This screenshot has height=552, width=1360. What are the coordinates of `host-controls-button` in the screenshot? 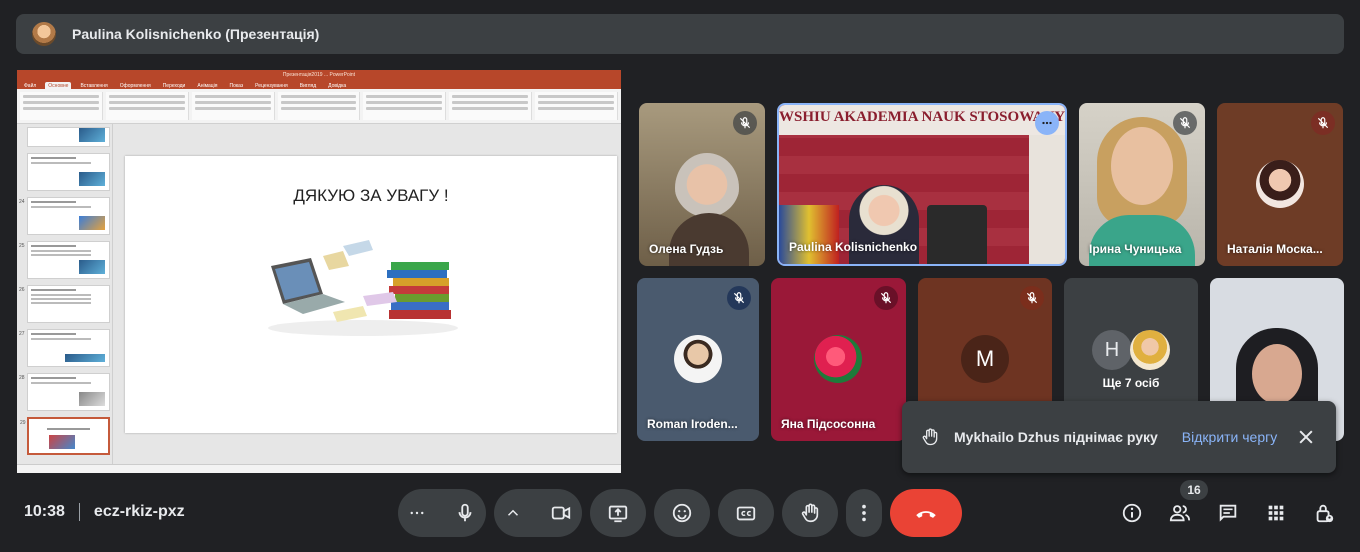 It's located at (1324, 513).